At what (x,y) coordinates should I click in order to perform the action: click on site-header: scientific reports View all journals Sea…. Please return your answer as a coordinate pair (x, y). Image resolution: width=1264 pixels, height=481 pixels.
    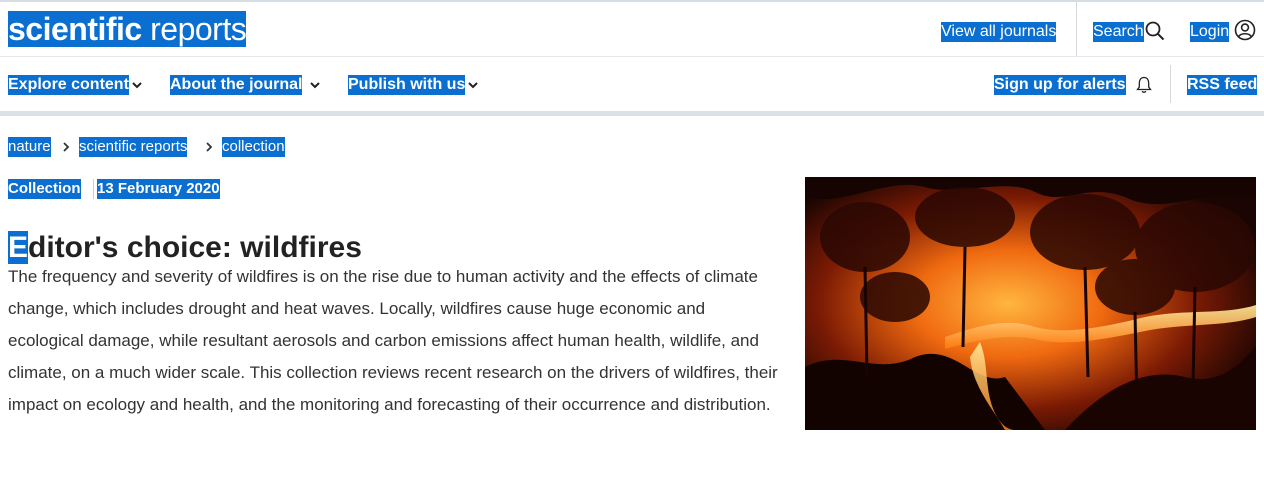
    Looking at the image, I should click on (632, 29).